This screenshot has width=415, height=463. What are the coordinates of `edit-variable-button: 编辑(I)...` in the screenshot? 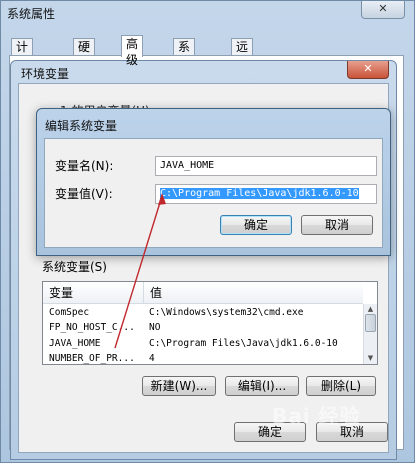 It's located at (262, 386).